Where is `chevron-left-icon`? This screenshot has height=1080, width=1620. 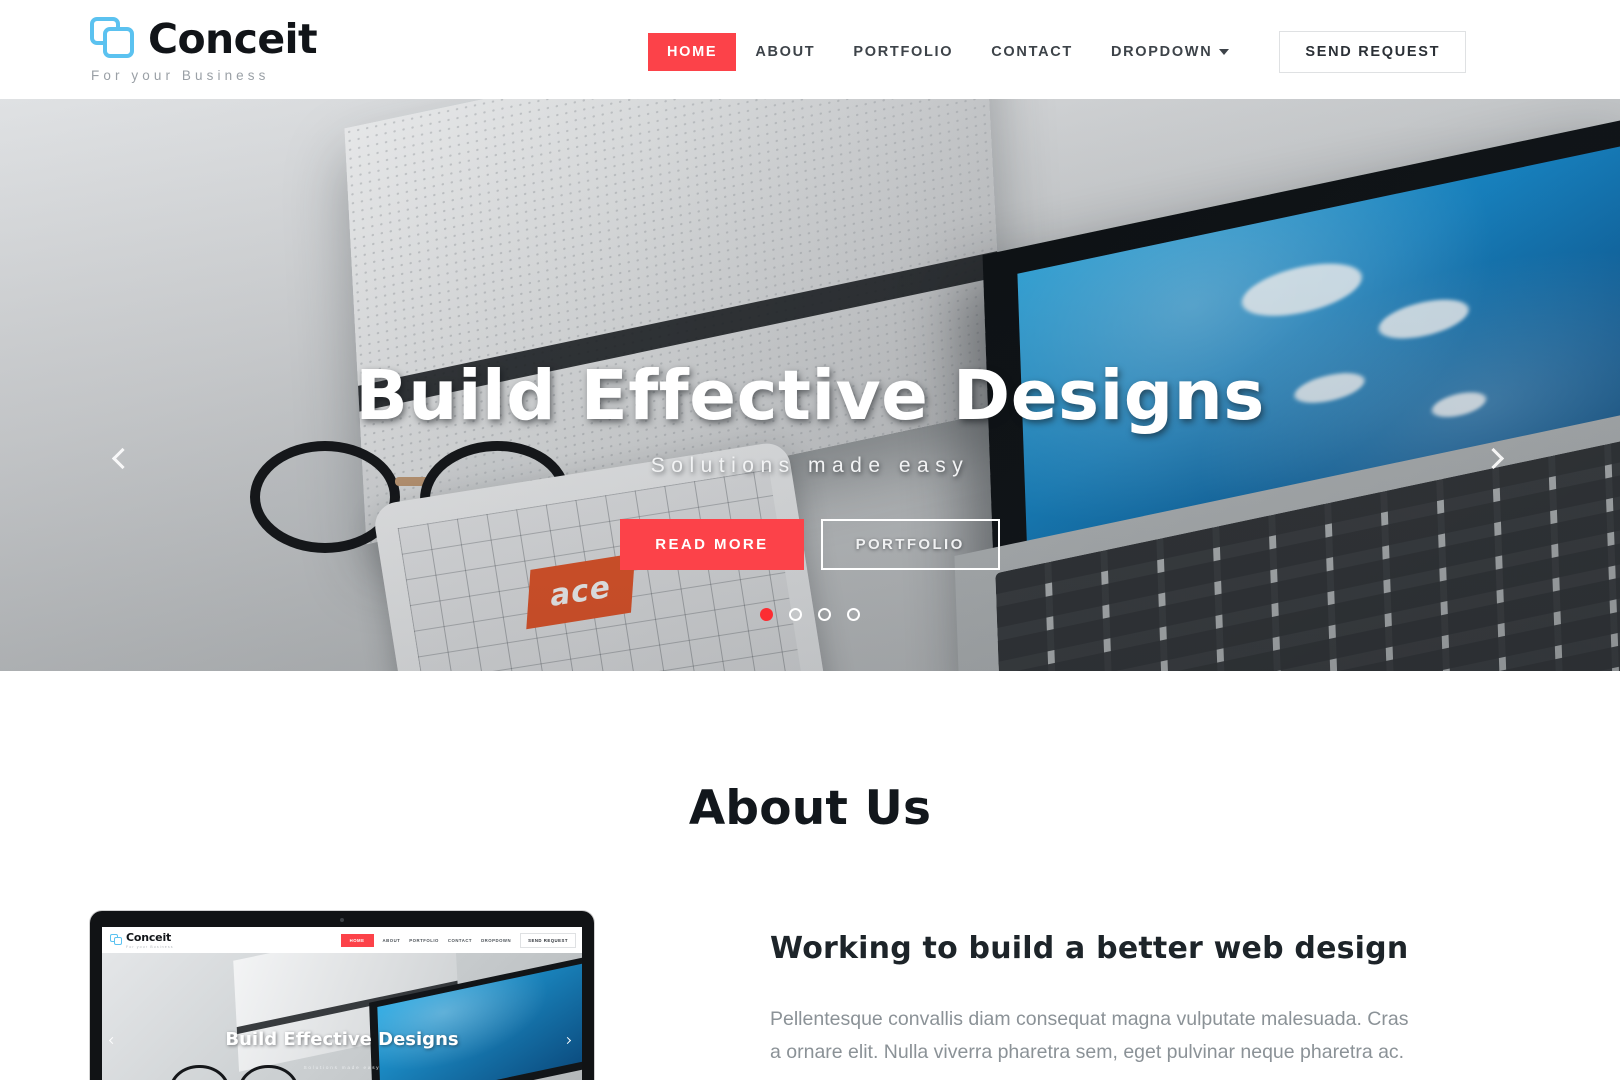 chevron-left-icon is located at coordinates (122, 458).